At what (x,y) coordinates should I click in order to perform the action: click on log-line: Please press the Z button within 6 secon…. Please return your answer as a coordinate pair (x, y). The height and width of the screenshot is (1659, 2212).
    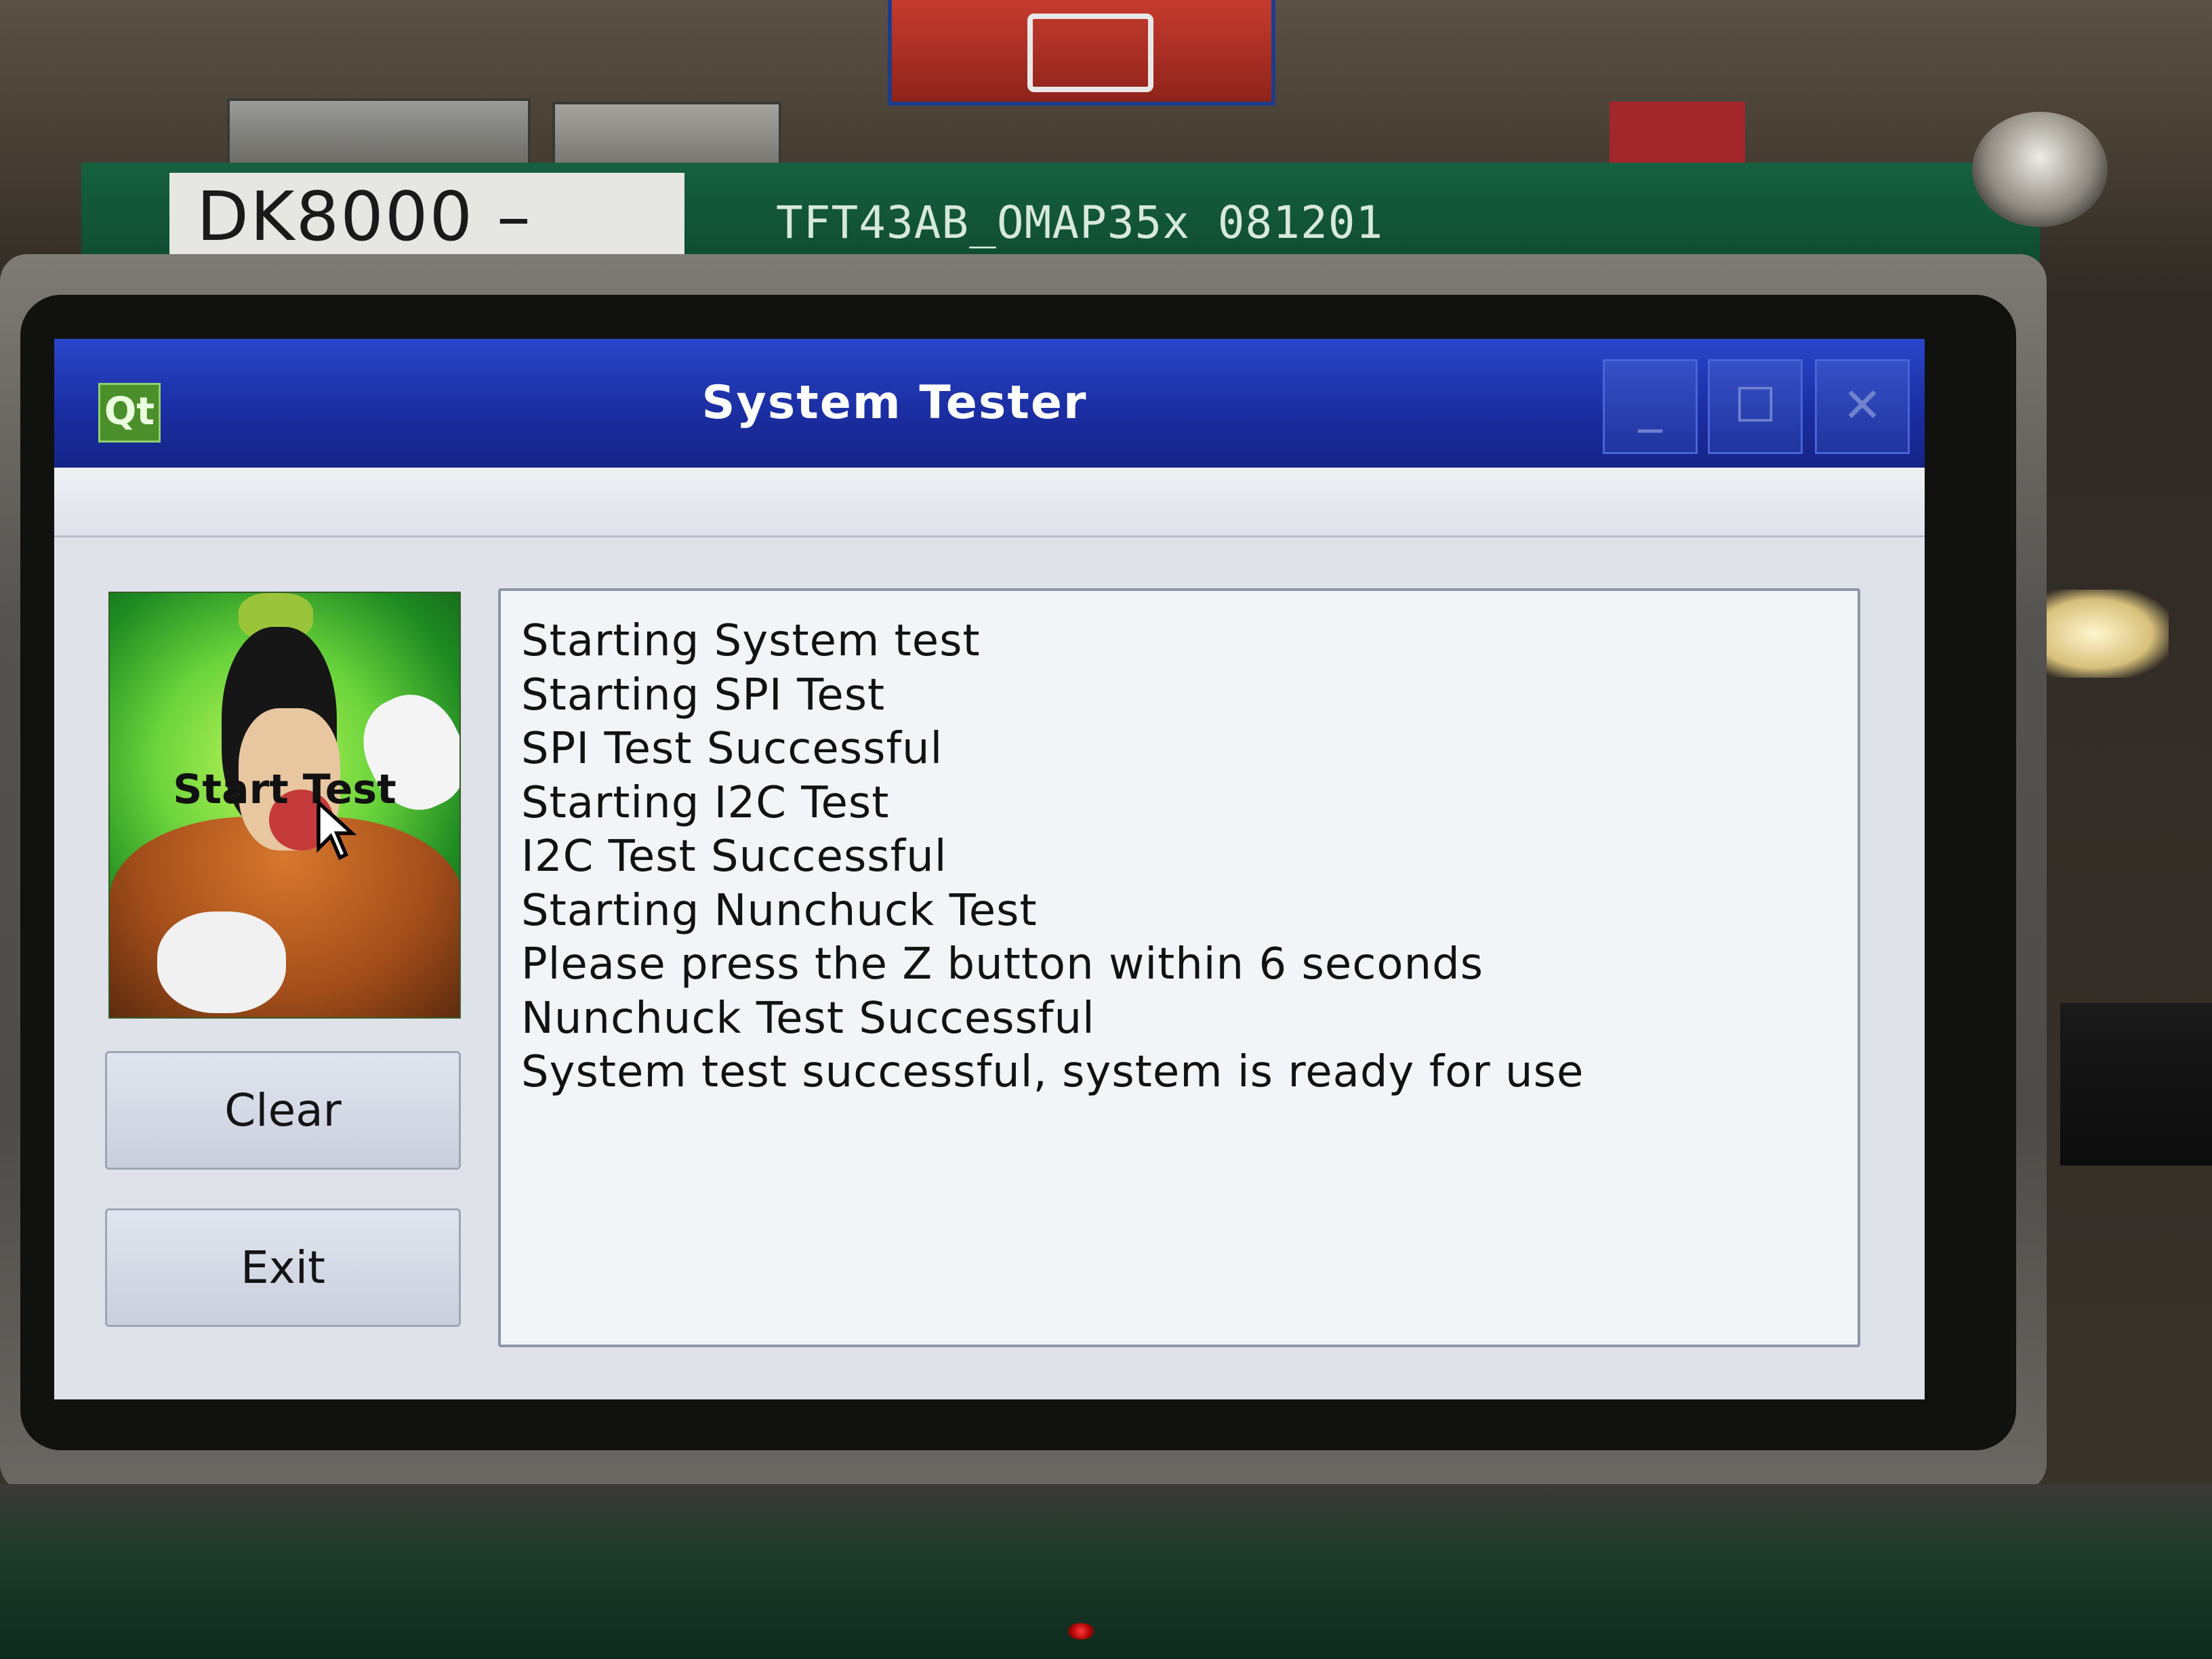
    Looking at the image, I should click on (1002, 964).